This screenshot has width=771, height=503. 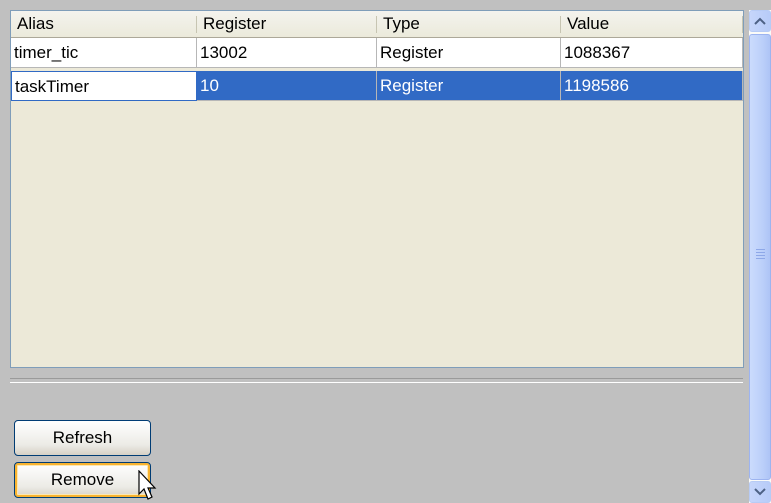 I want to click on column-header-value: Value, so click(x=652, y=24).